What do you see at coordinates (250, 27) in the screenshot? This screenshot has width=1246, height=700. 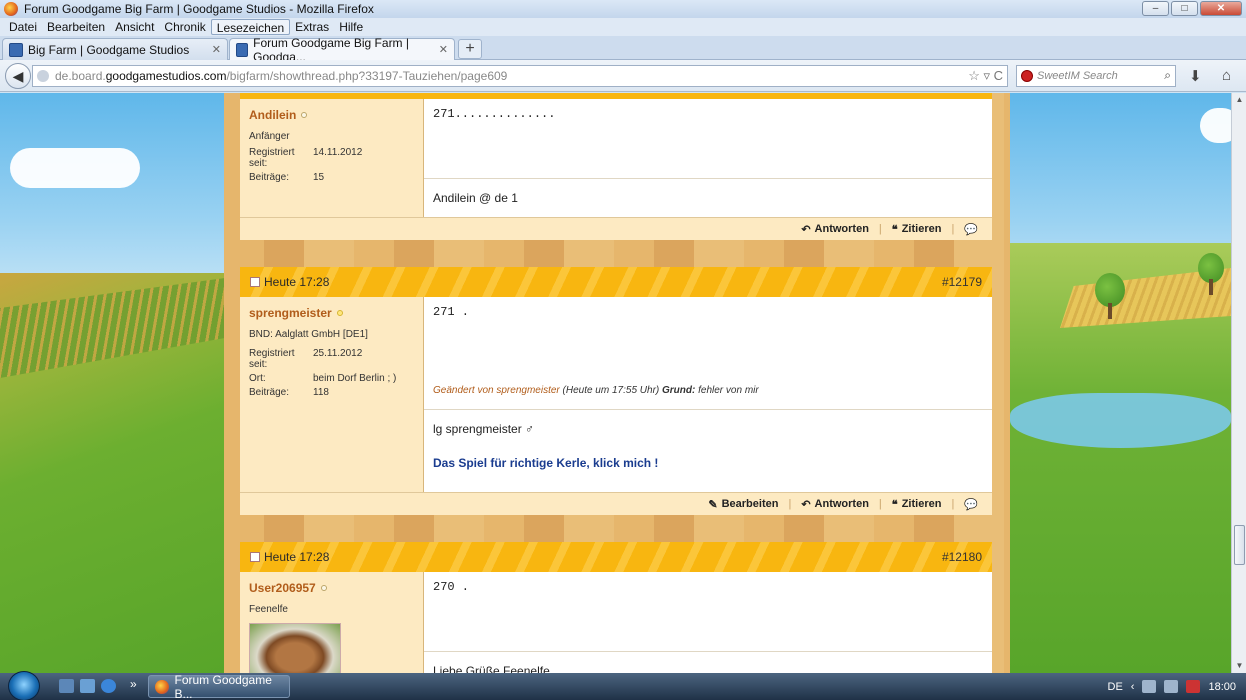 I see `menu-lesezeichen: Lesezeichen` at bounding box center [250, 27].